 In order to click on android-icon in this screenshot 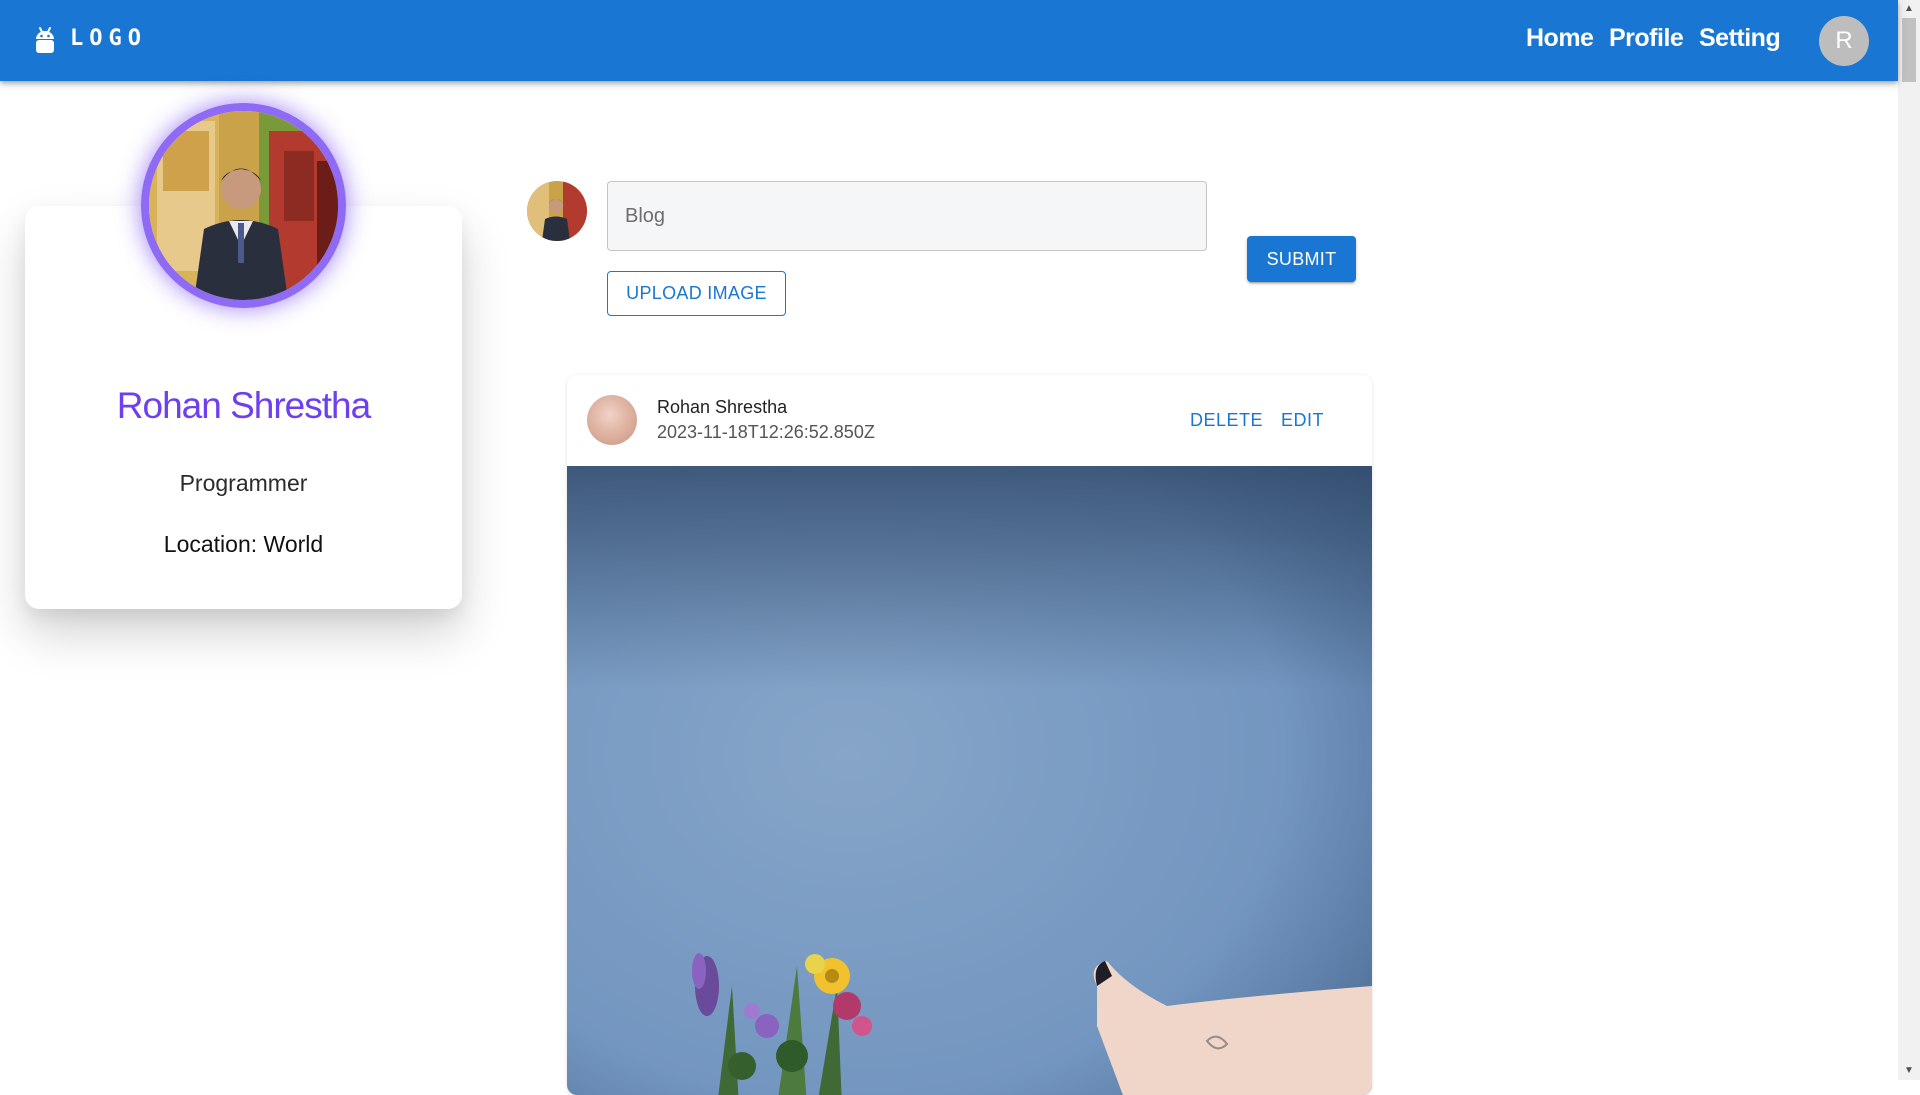, I will do `click(45, 40)`.